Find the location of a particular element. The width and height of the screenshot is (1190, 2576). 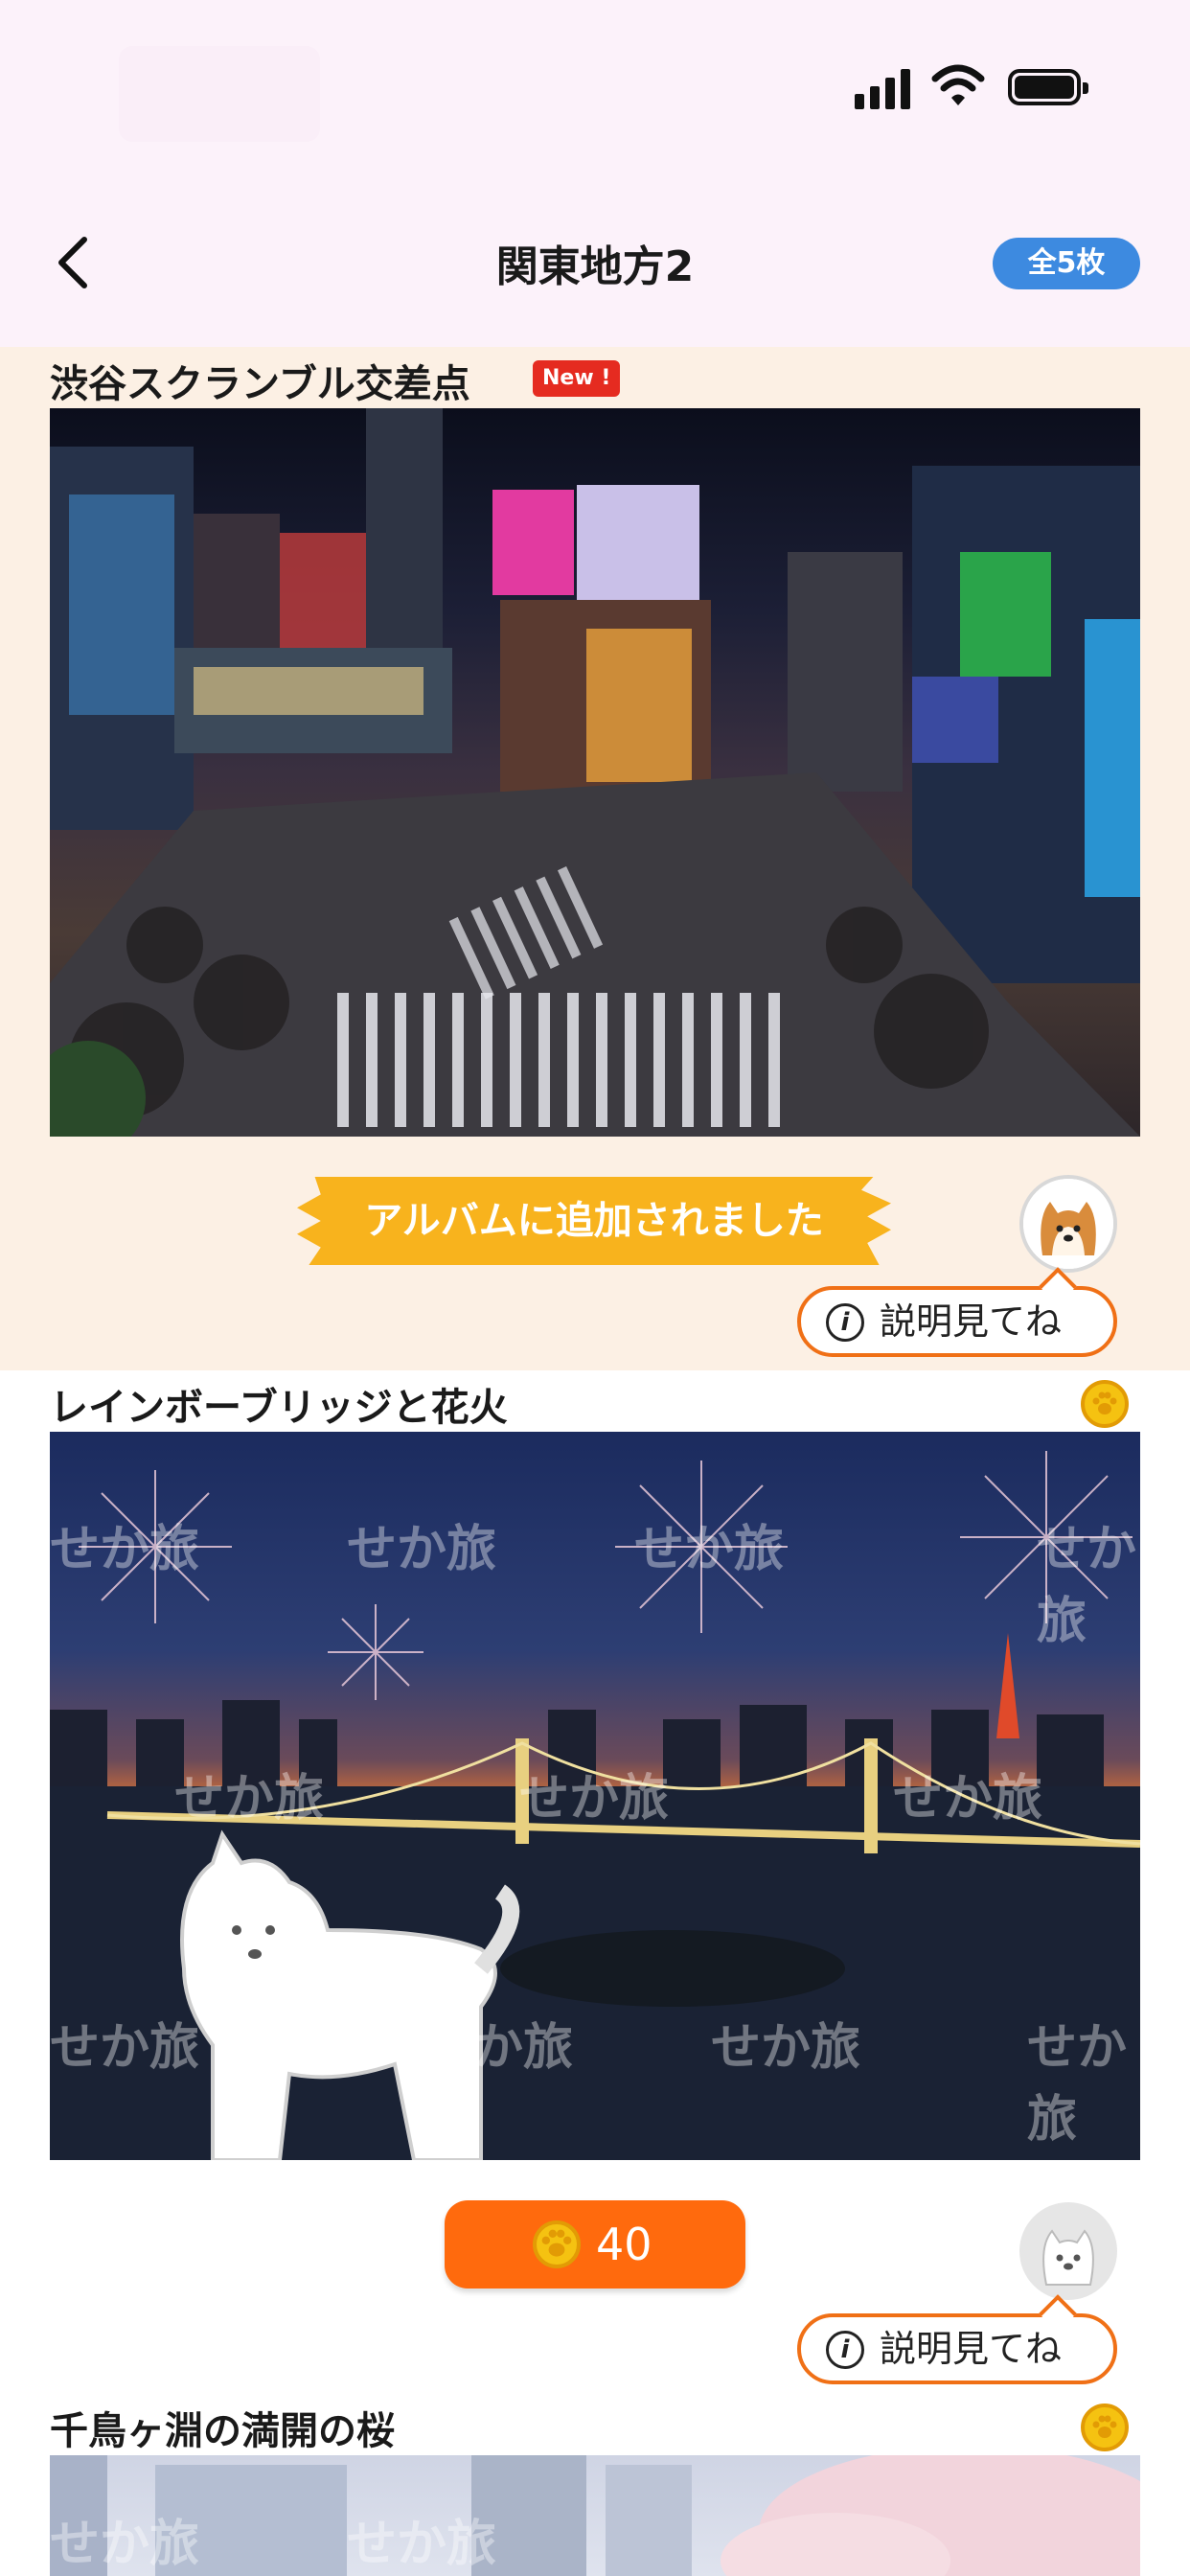

locked-dog-avatar is located at coordinates (1068, 2251).